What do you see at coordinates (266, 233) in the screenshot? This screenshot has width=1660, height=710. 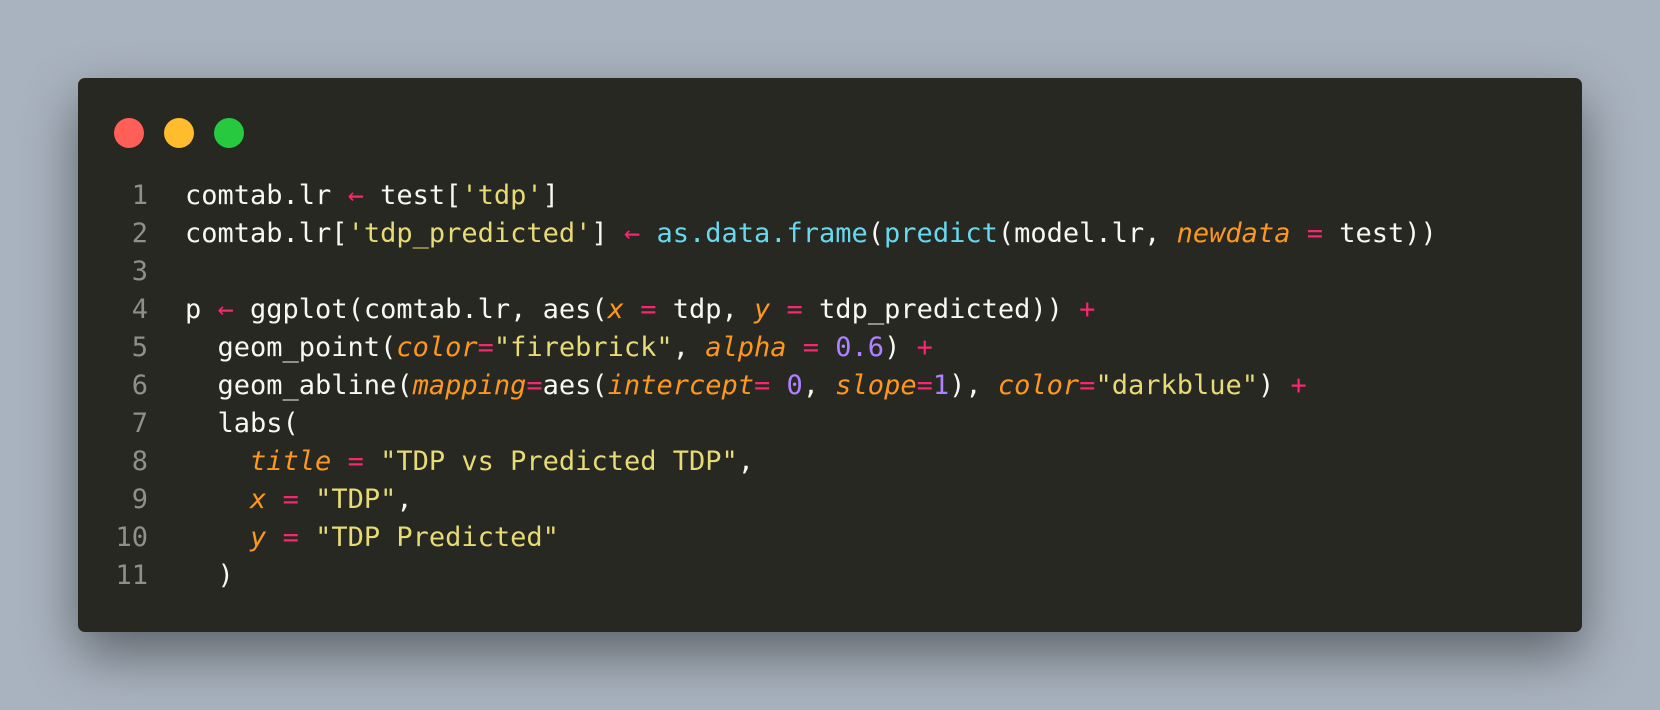 I see `code-text: comtab.lr[` at bounding box center [266, 233].